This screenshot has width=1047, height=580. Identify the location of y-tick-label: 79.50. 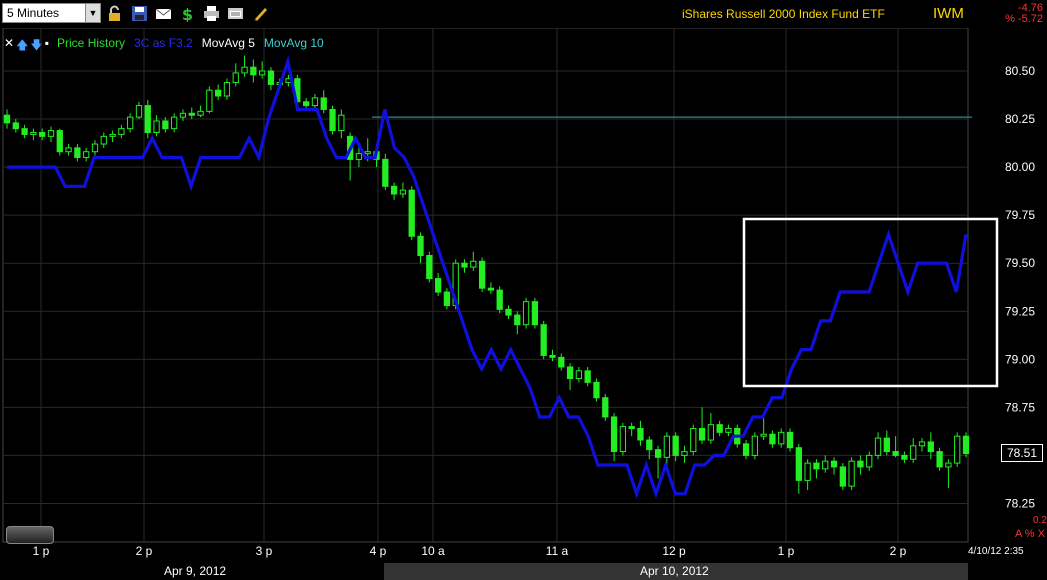
(1020, 263).